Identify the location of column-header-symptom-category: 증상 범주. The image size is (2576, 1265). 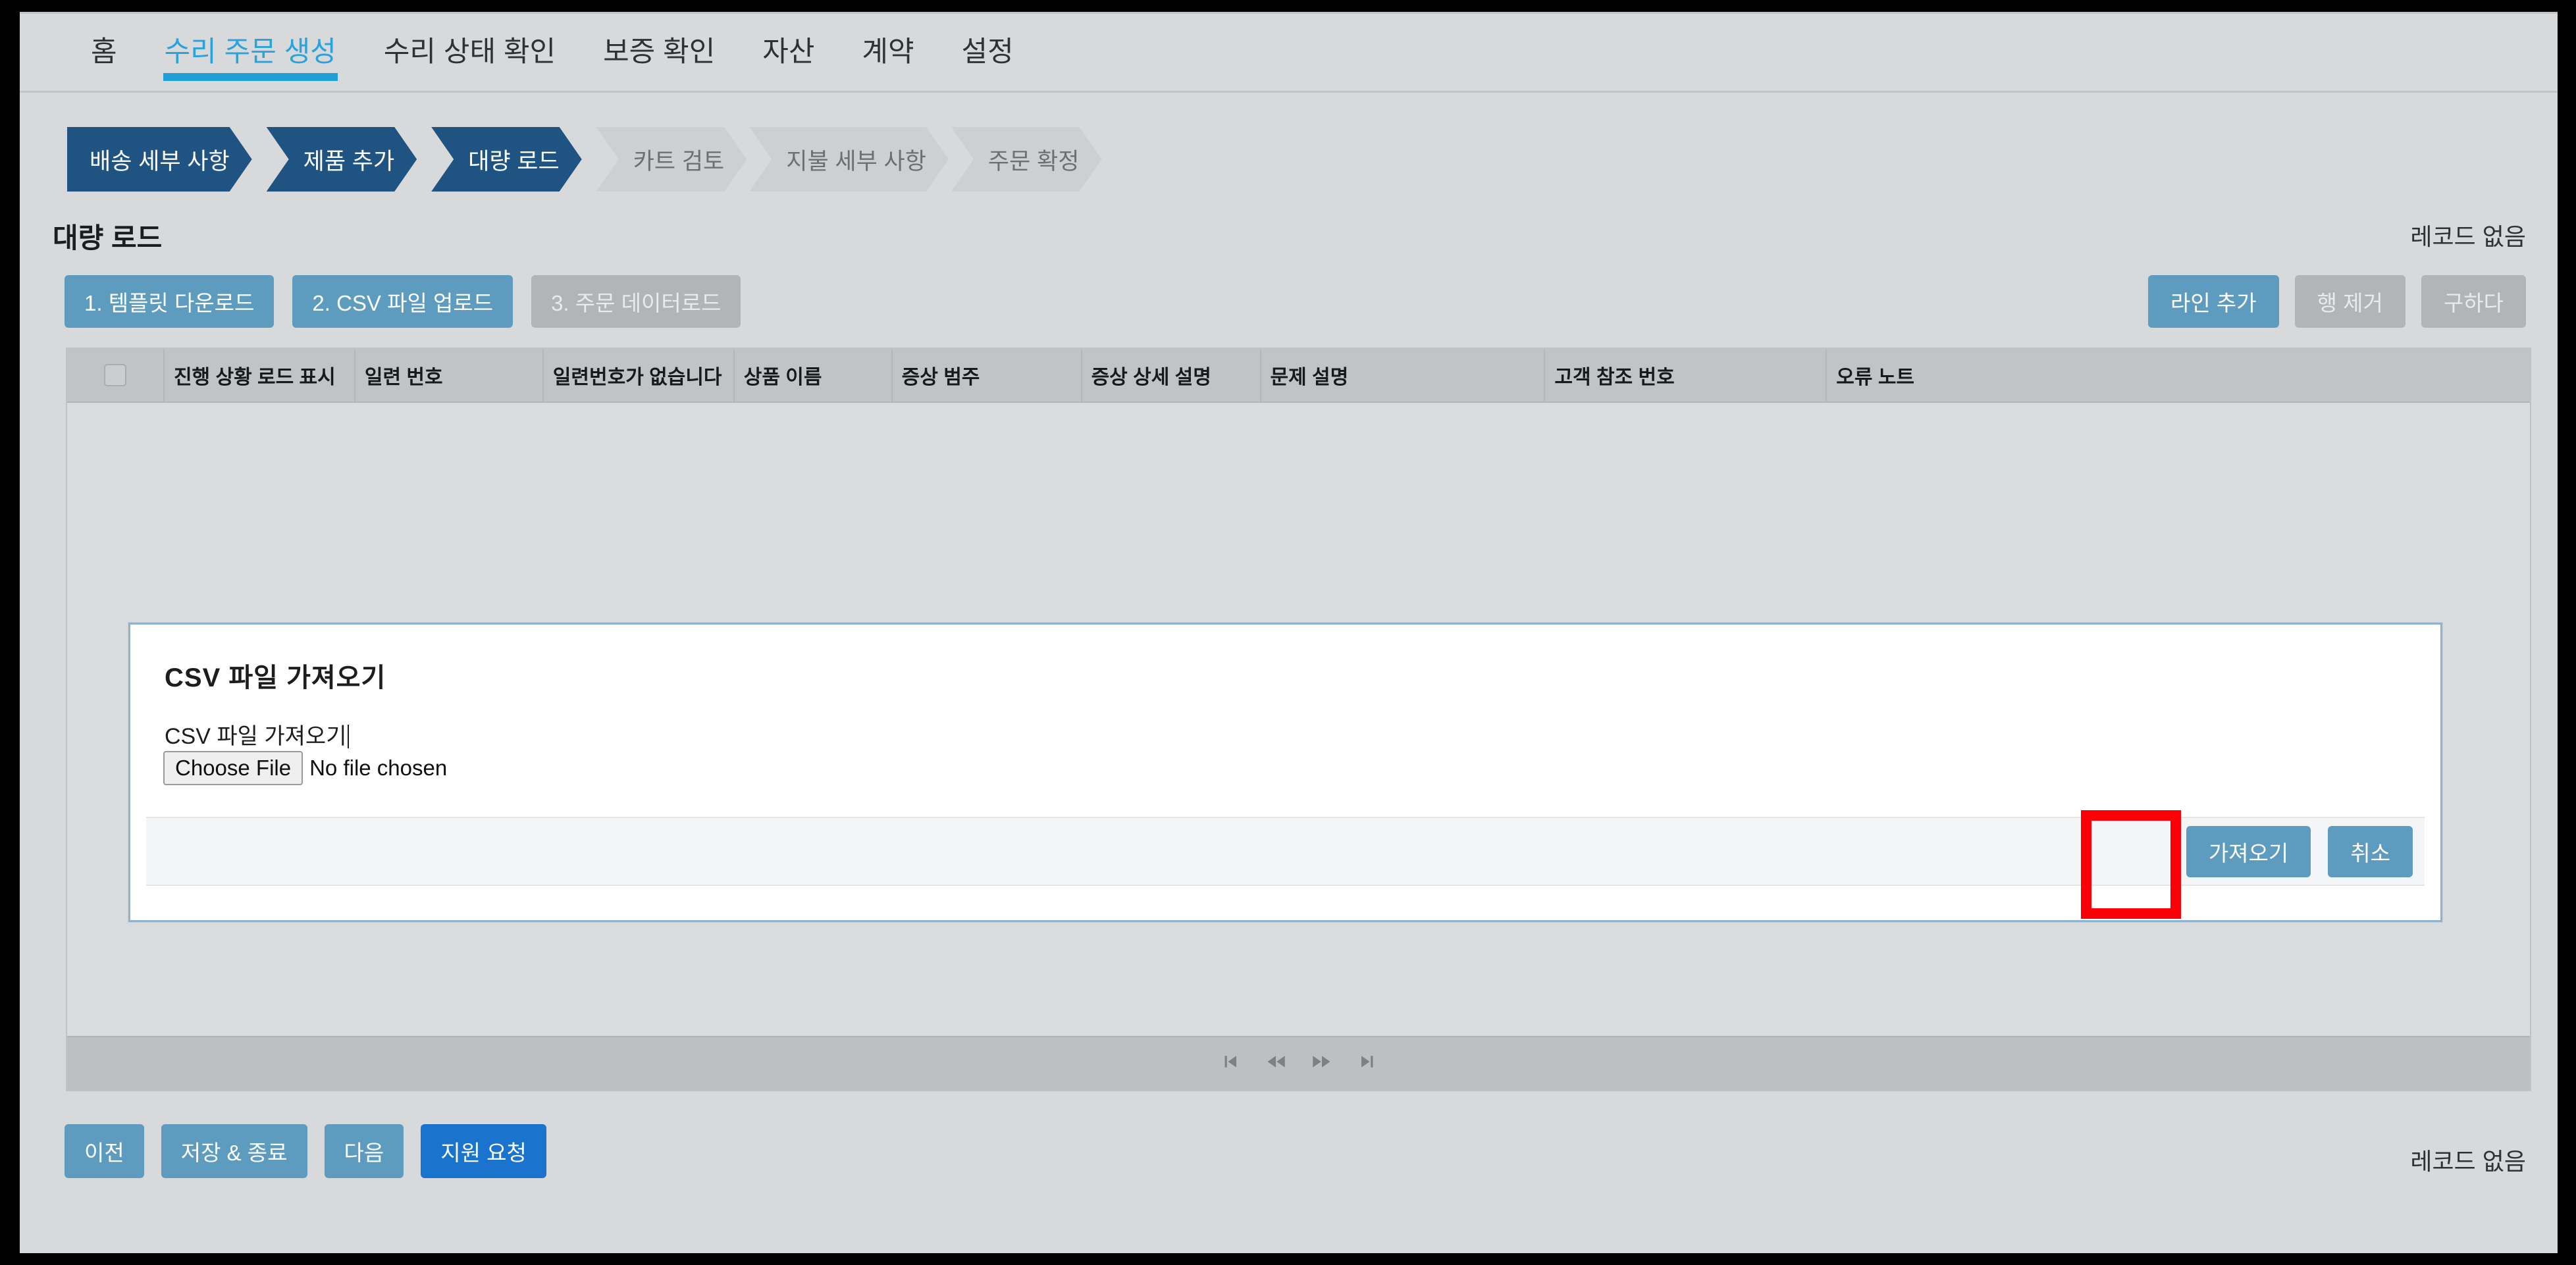
(988, 375).